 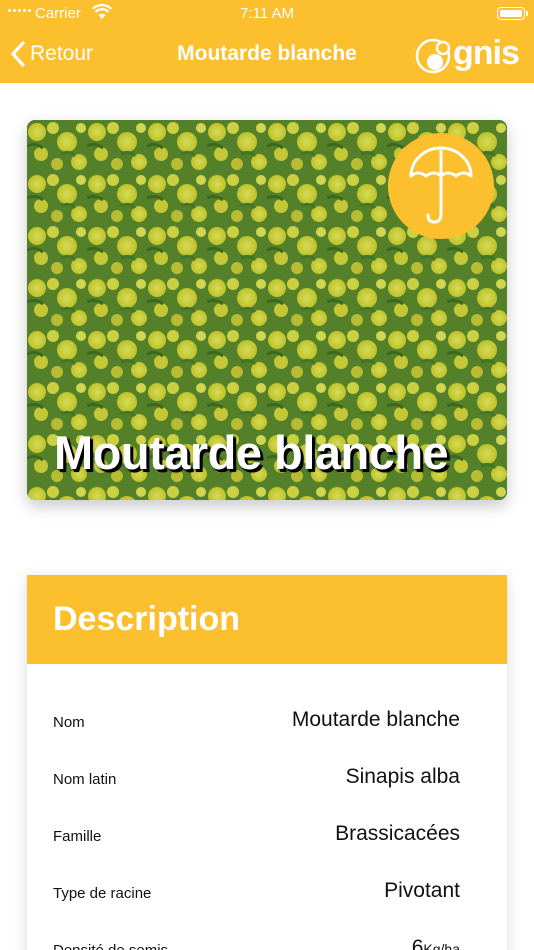 I want to click on umbrella-icon, so click(x=441, y=185).